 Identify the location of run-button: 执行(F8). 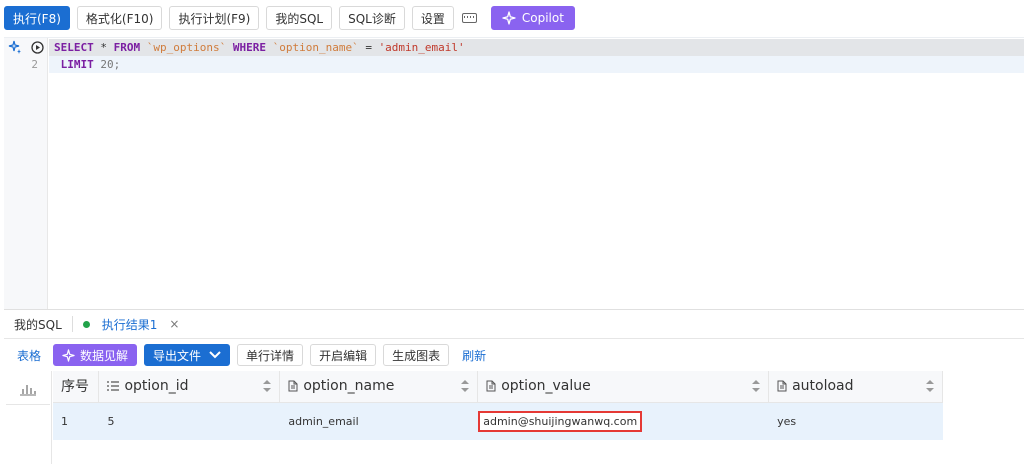
(37, 18).